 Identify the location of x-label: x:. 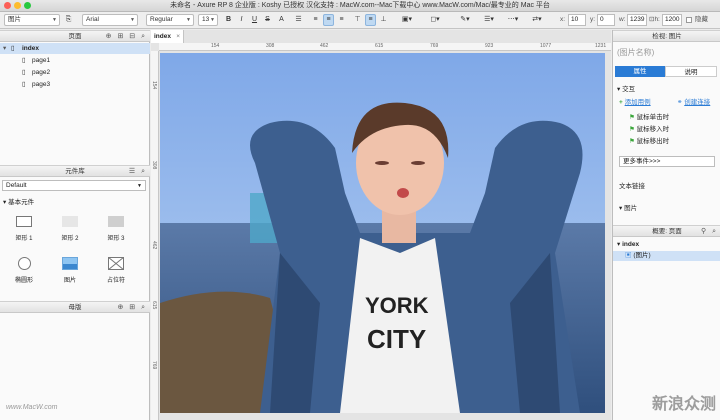
(563, 19).